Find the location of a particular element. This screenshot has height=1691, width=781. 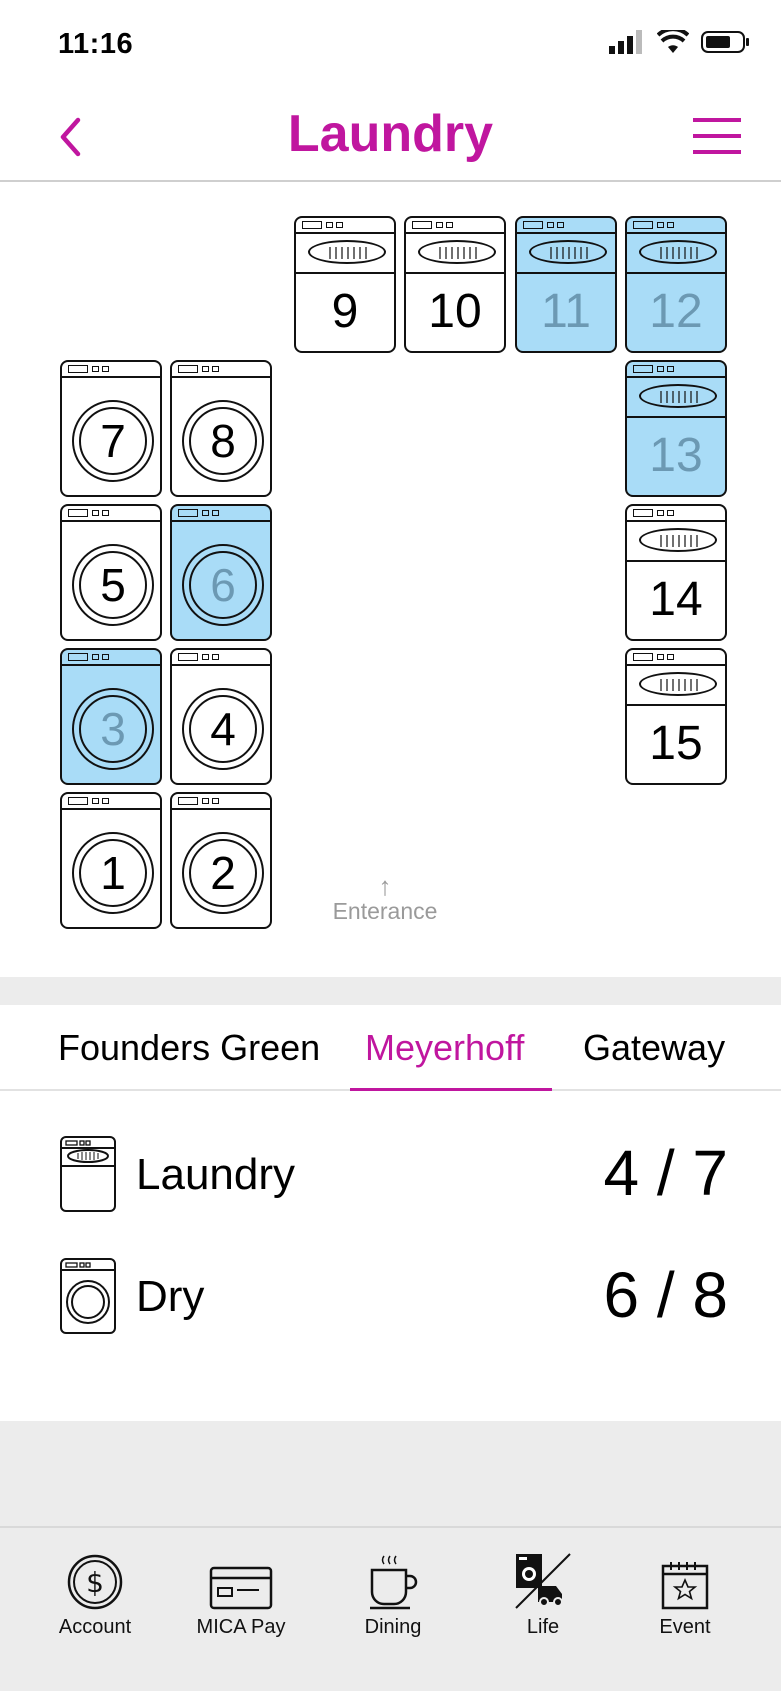

washer-11: 11 is located at coordinates (566, 284).